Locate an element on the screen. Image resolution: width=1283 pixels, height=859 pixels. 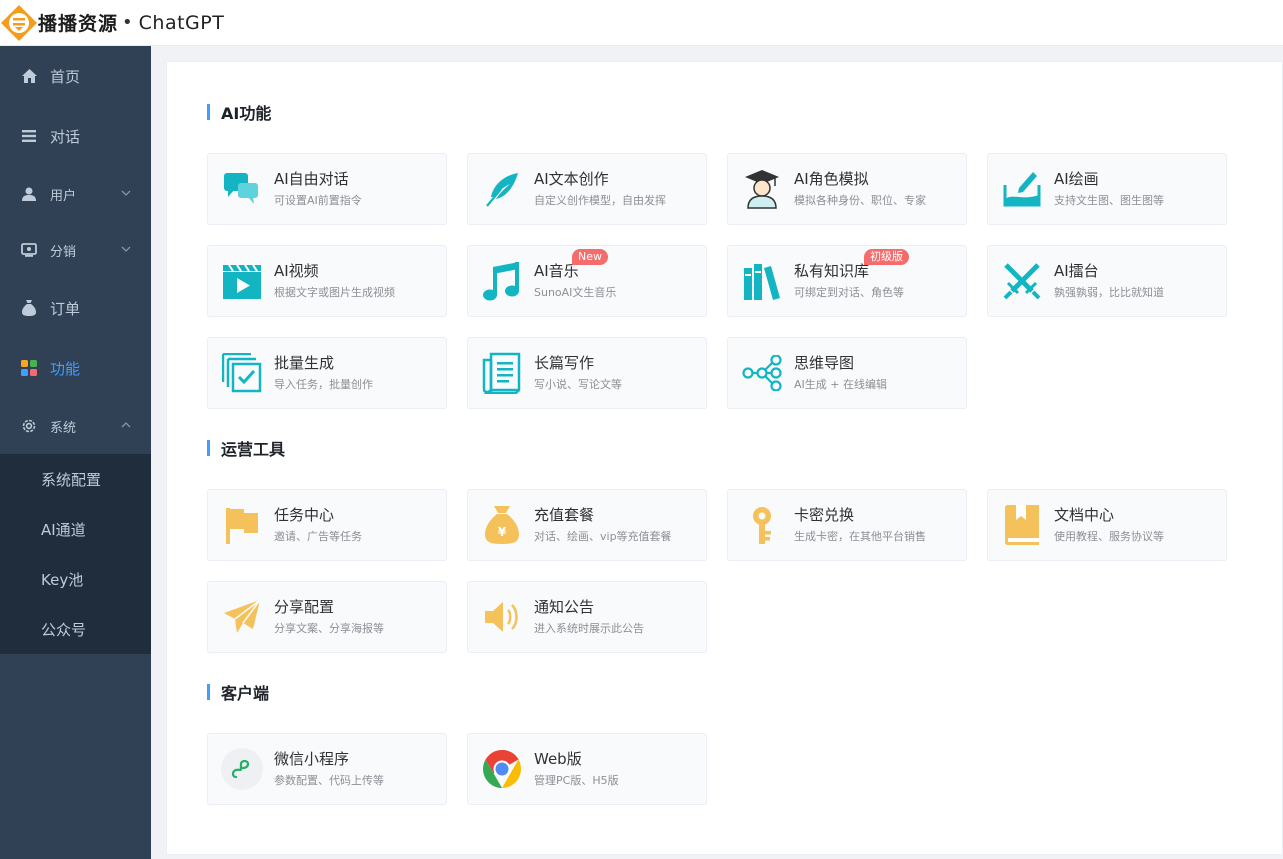
card-desc: 写小说、写论文等 is located at coordinates (578, 384).